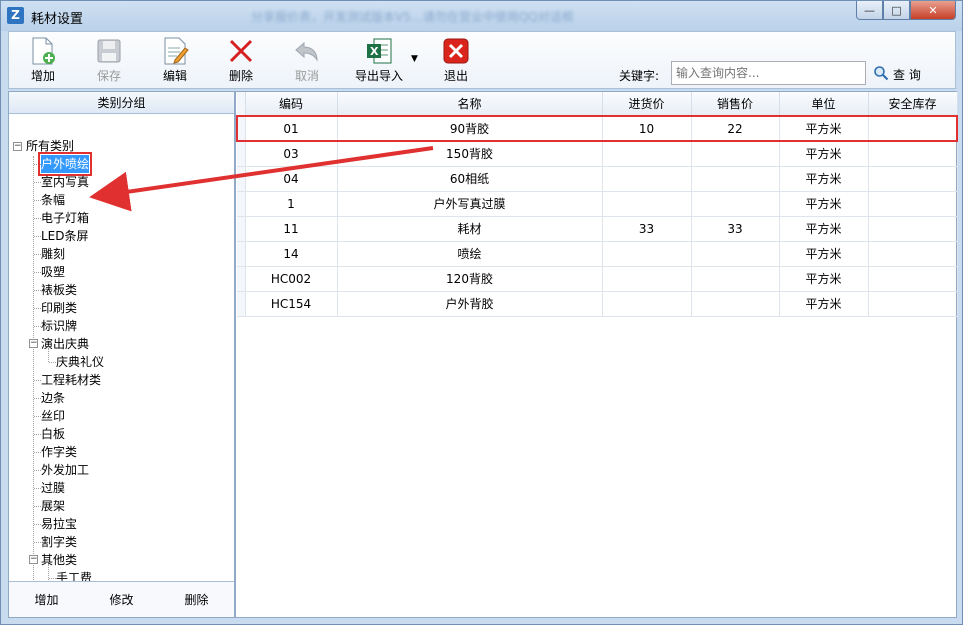 This screenshot has width=963, height=626. What do you see at coordinates (768, 73) in the screenshot?
I see `keyword-search-input` at bounding box center [768, 73].